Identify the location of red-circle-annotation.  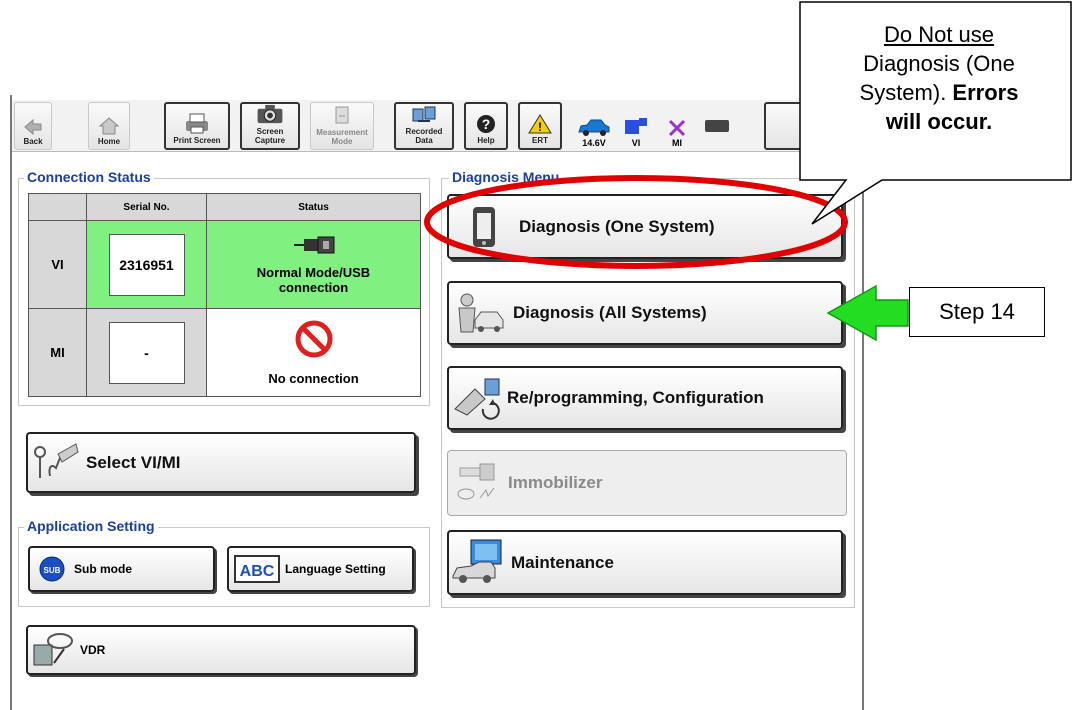
(636, 222).